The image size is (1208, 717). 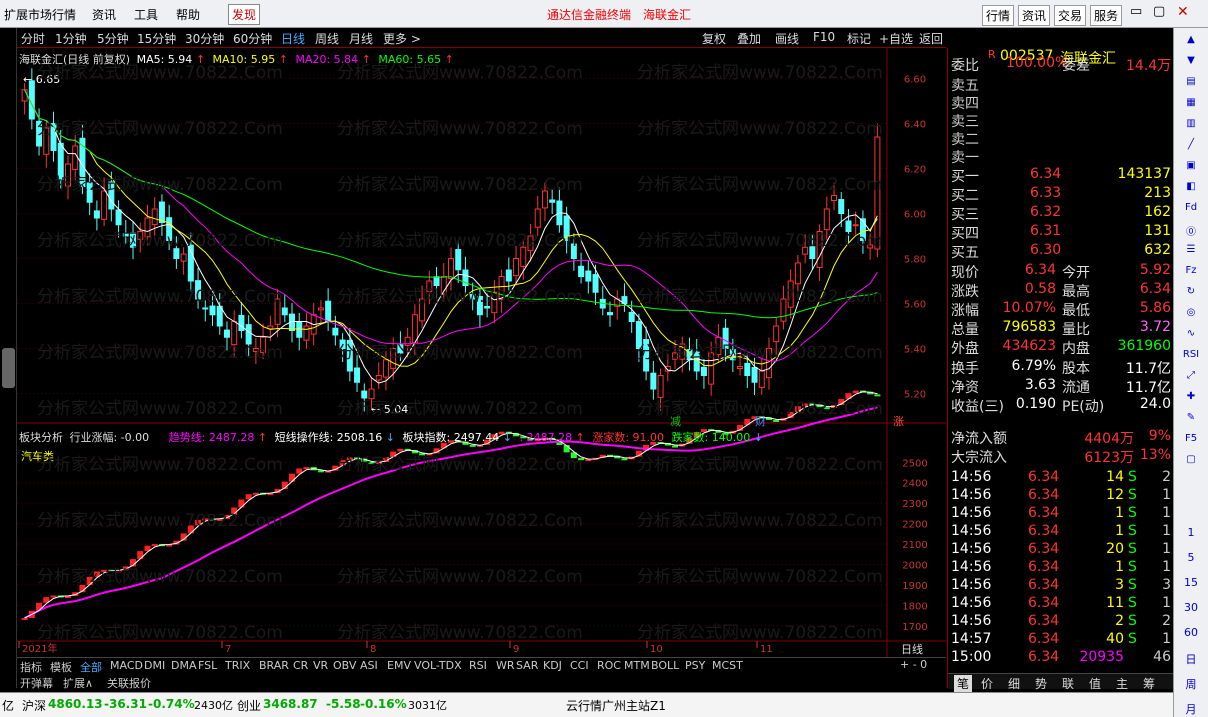 I want to click on table-icon: ▥, so click(x=1191, y=126).